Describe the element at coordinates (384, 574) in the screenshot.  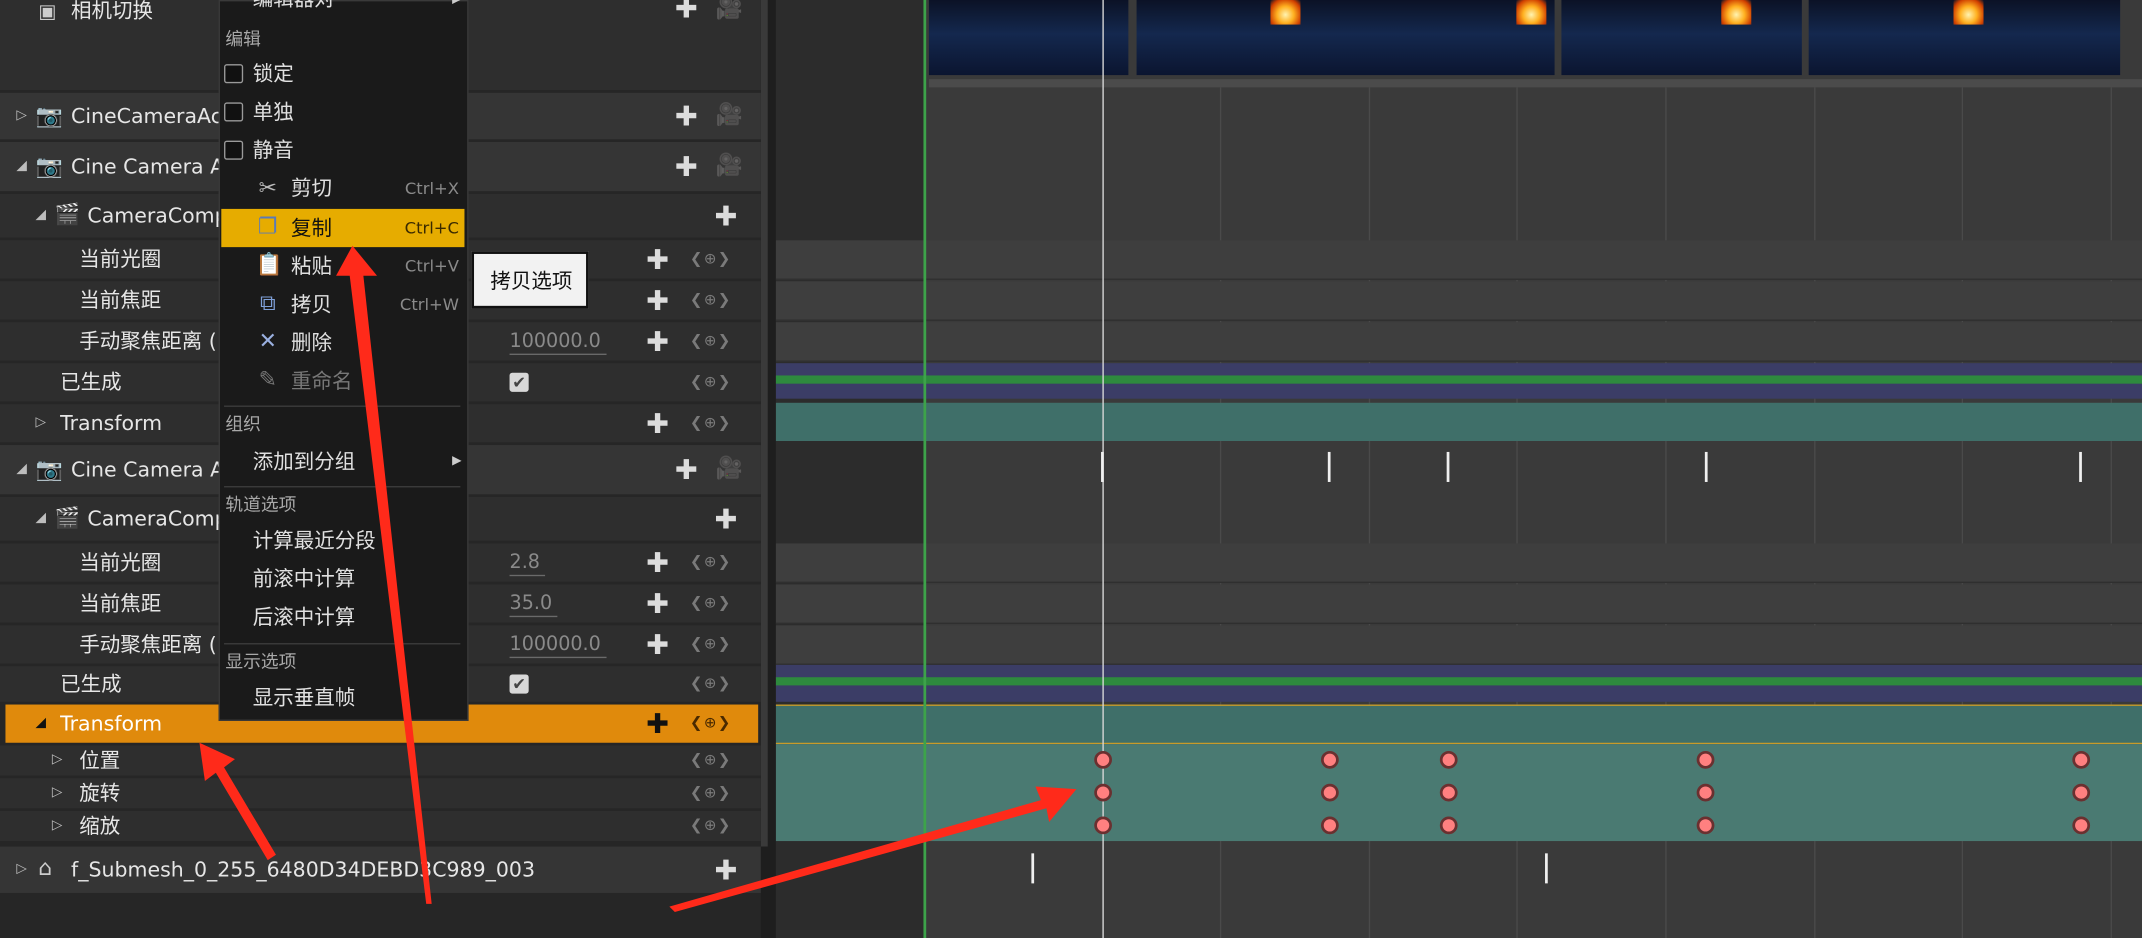
I see `annotation-arrow-to-copy` at that location.